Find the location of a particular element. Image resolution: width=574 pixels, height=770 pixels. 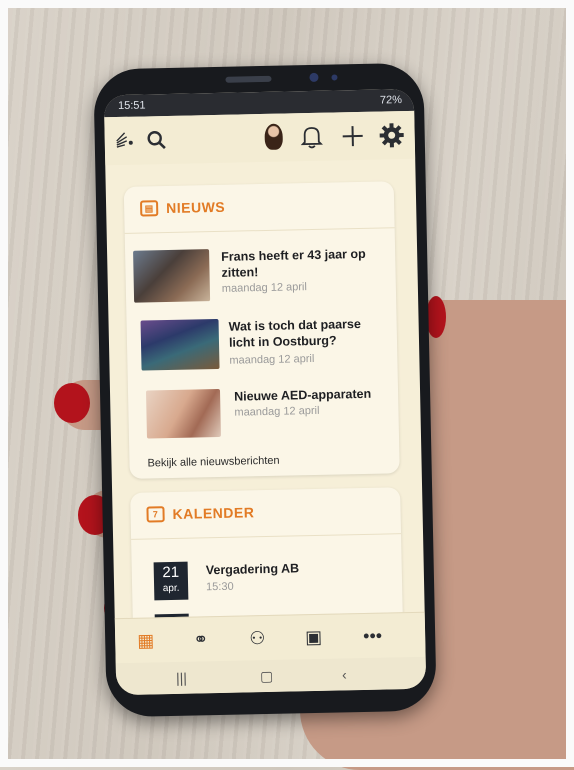

calendar-event: 21 apr. Vergadering AB 15:30 is located at coordinates (284, 579).